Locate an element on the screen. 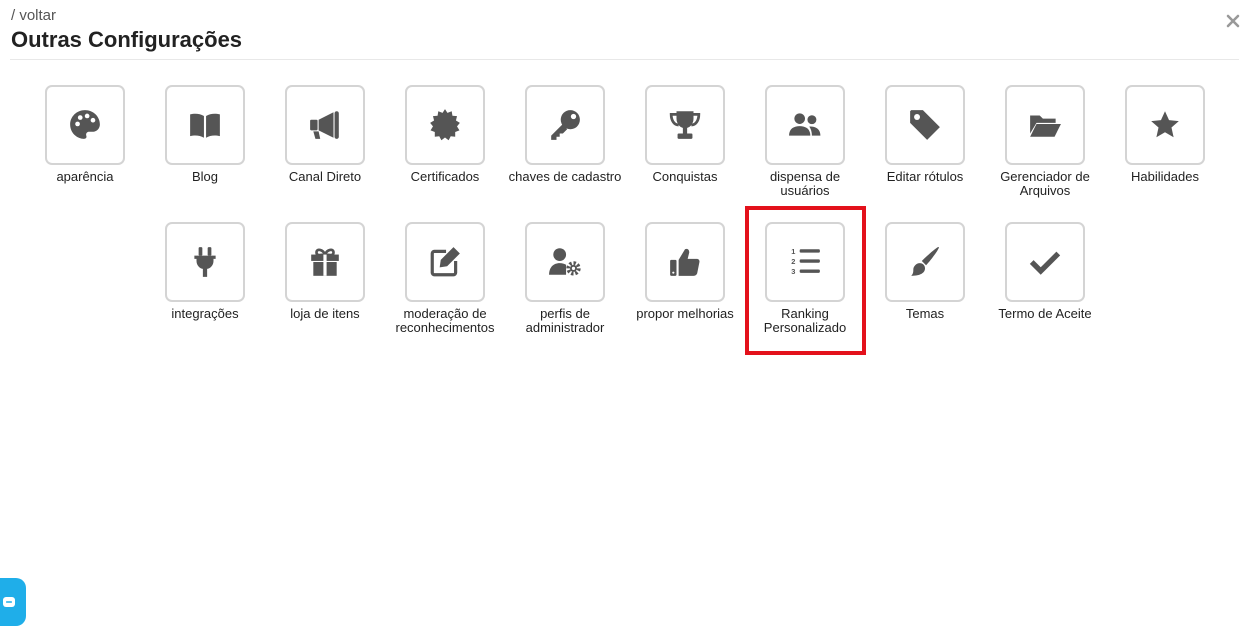  paint-brush-icon is located at coordinates (925, 261).